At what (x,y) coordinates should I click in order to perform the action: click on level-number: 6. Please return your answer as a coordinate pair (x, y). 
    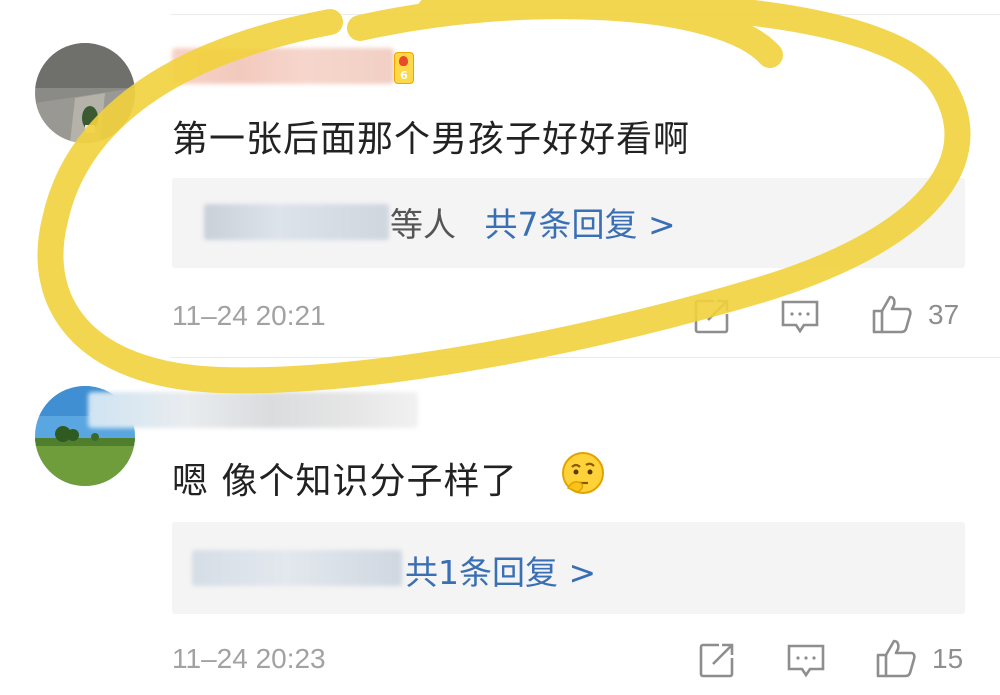
    Looking at the image, I should click on (404, 75).